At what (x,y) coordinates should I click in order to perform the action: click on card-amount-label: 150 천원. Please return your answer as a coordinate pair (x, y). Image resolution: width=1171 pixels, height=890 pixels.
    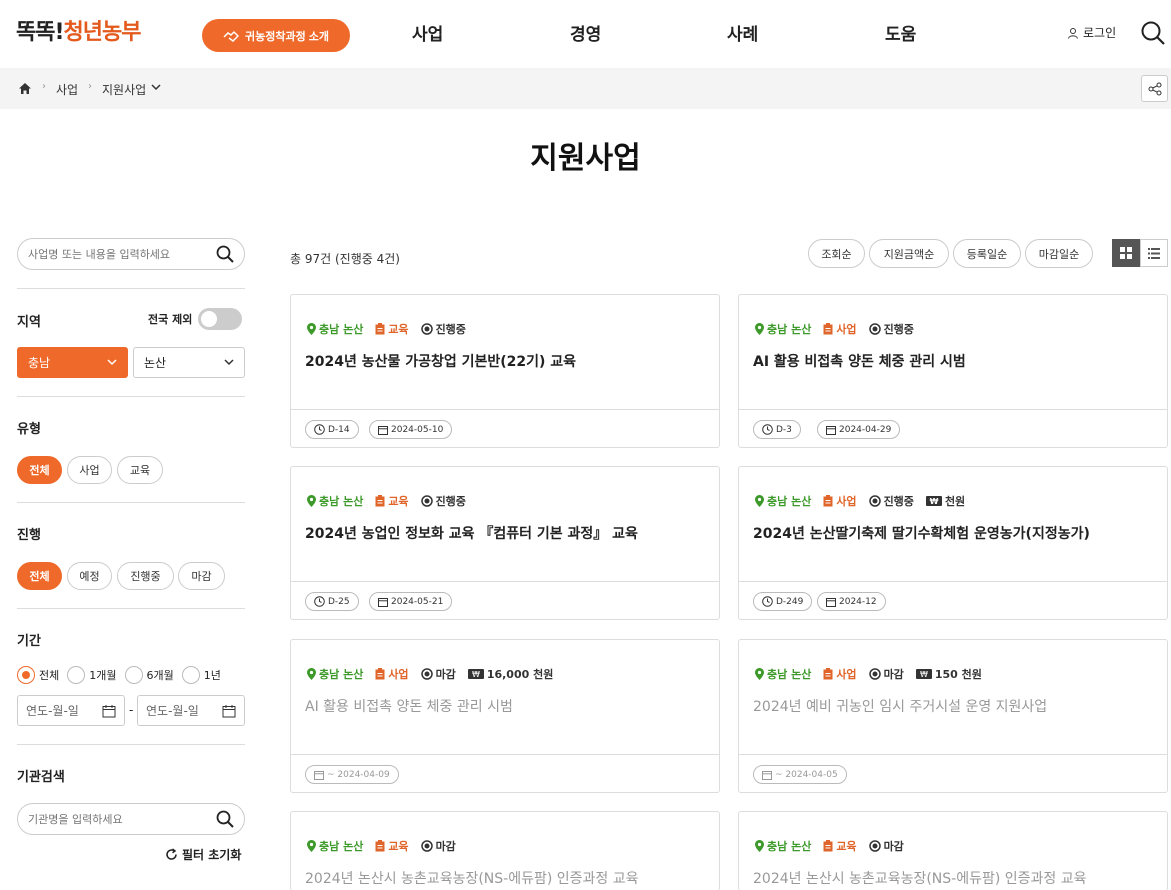
    Looking at the image, I should click on (958, 674).